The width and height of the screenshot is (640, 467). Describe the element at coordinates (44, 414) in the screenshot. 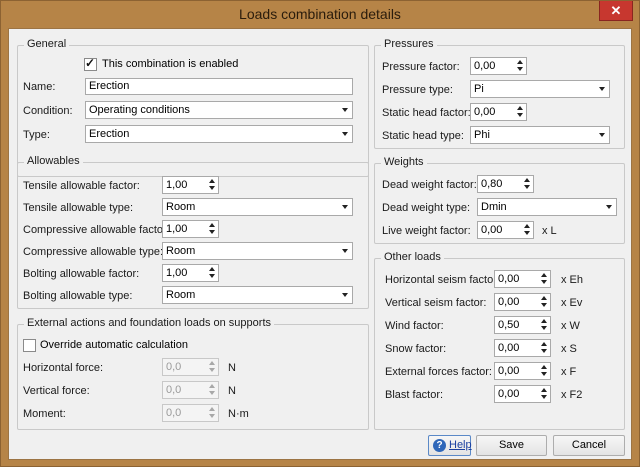

I see `moment-label: Moment:` at that location.